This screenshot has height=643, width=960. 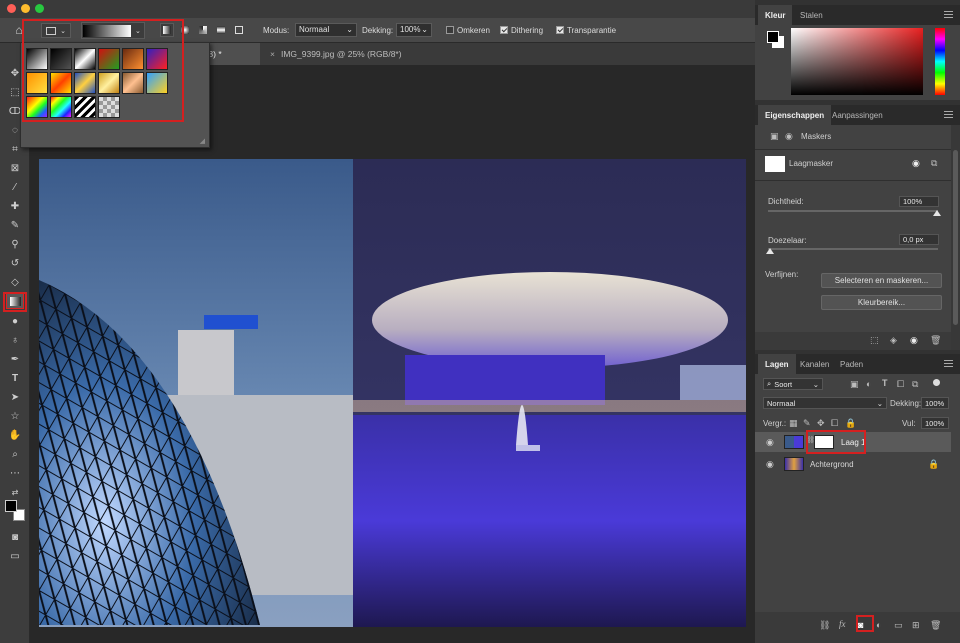 I want to click on pixel-mask-icon: ◉, so click(x=916, y=163).